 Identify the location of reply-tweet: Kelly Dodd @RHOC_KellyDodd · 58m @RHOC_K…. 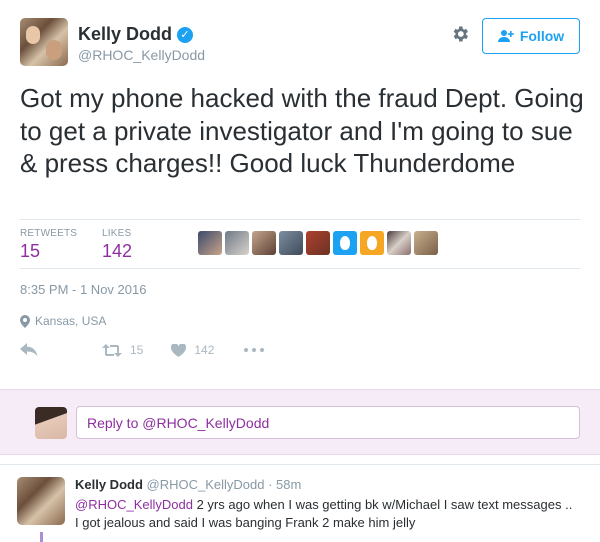
(300, 503).